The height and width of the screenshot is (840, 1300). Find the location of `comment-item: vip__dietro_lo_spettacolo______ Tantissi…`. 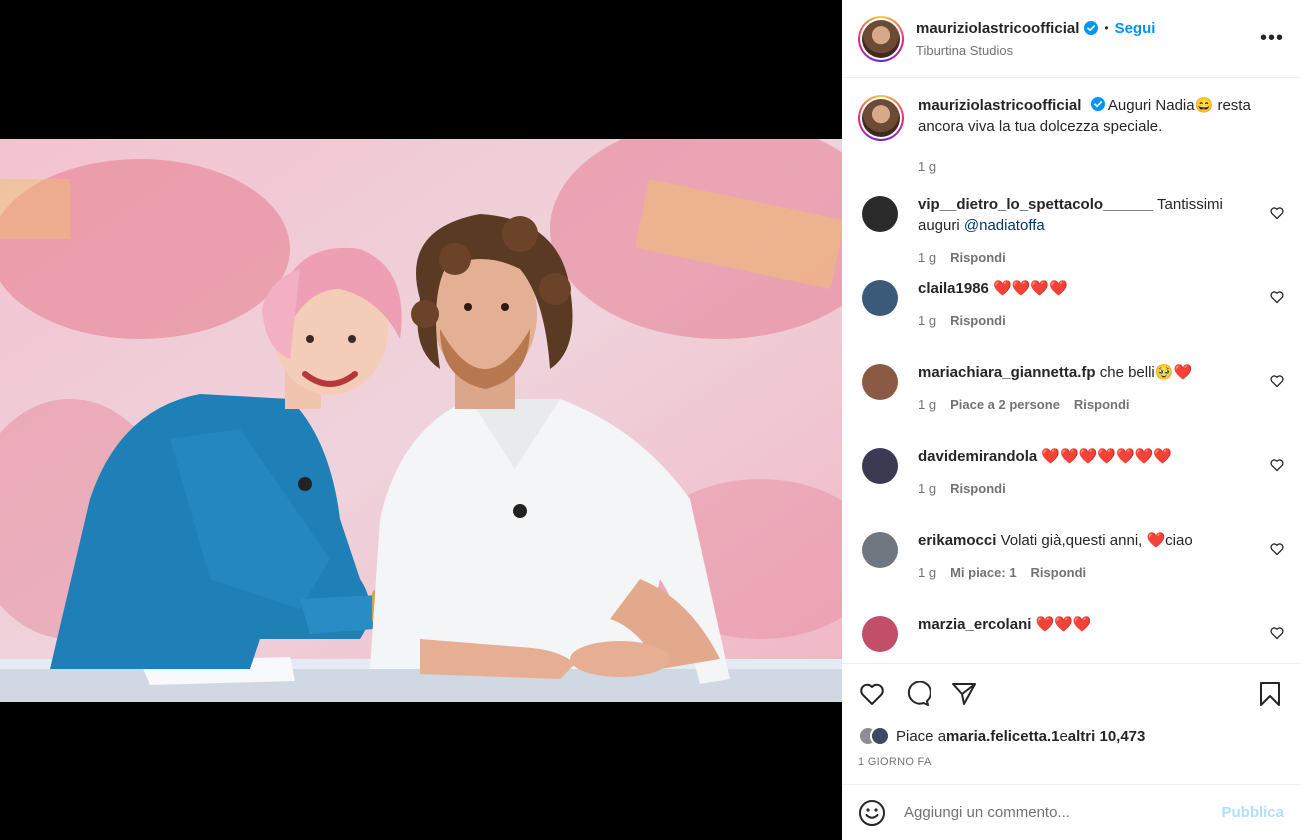

comment-item: vip__dietro_lo_spettacolo______ Tantissi… is located at coordinates (1071, 236).